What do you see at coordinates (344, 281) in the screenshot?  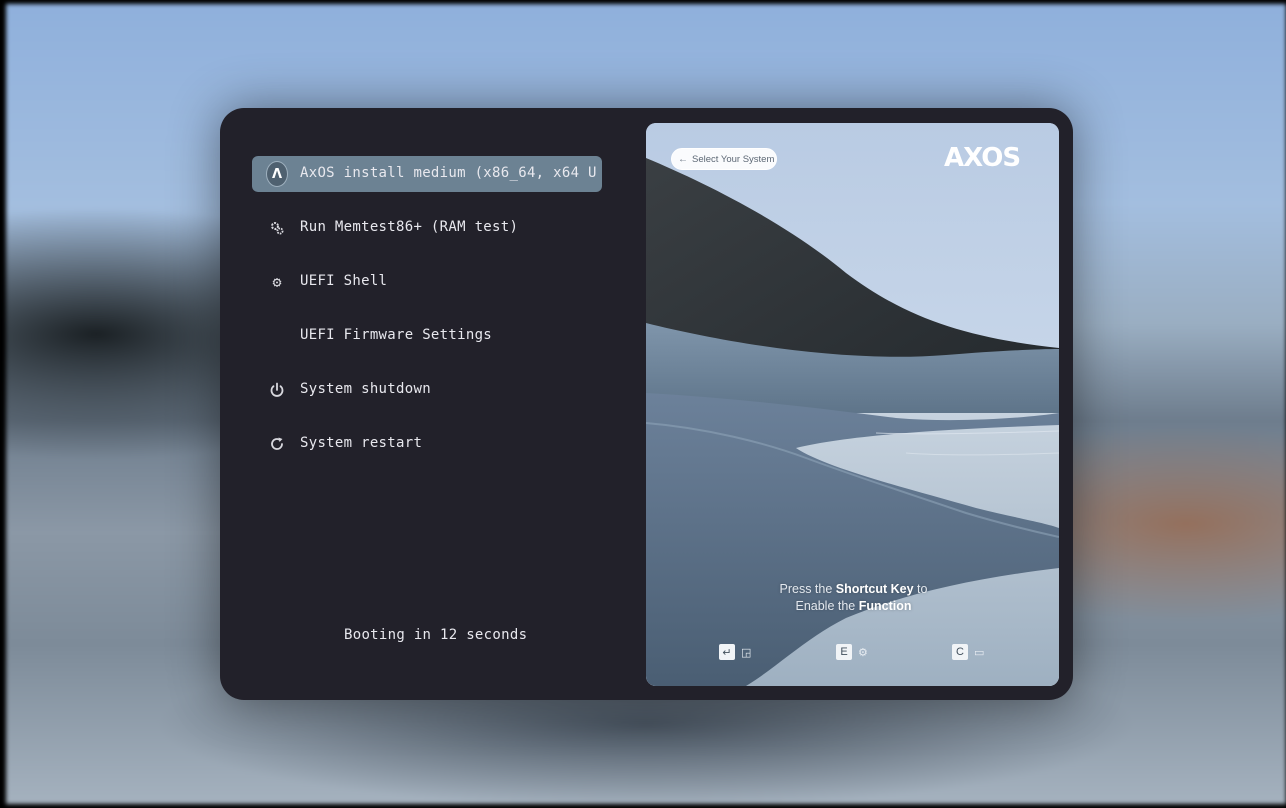 I see `boot-entry-label: UEFI Shell` at bounding box center [344, 281].